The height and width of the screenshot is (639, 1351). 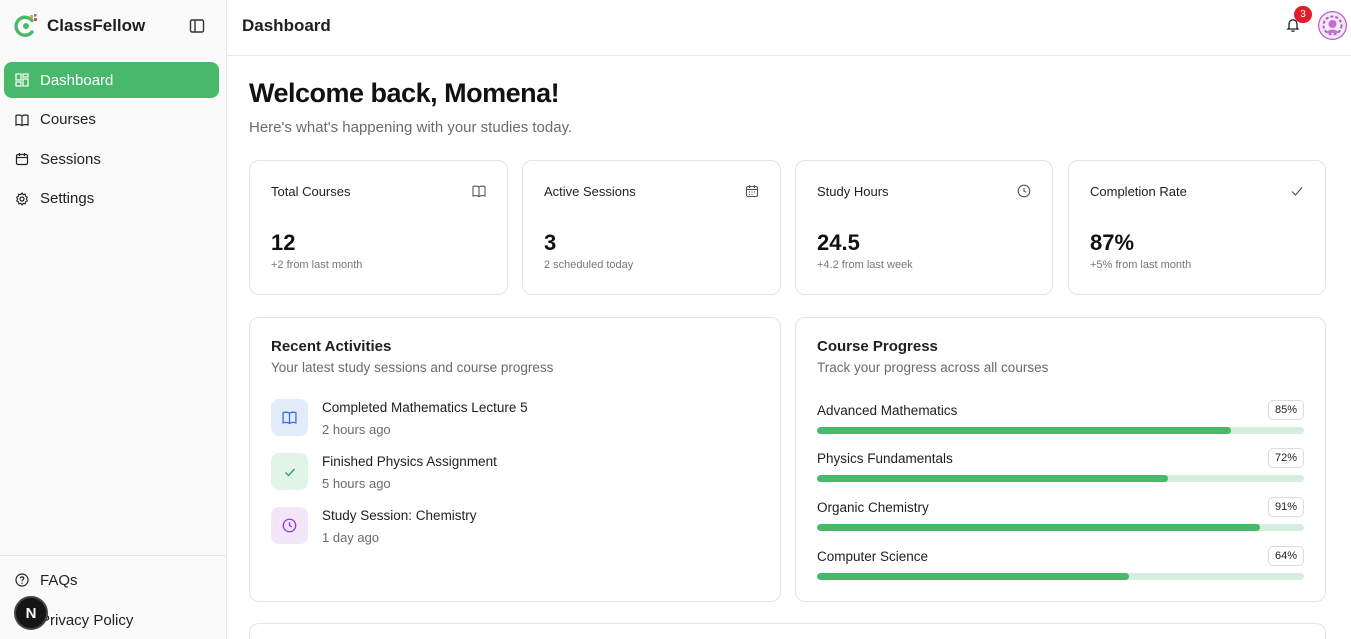 I want to click on stat-note: +5% from last month, so click(x=1141, y=265).